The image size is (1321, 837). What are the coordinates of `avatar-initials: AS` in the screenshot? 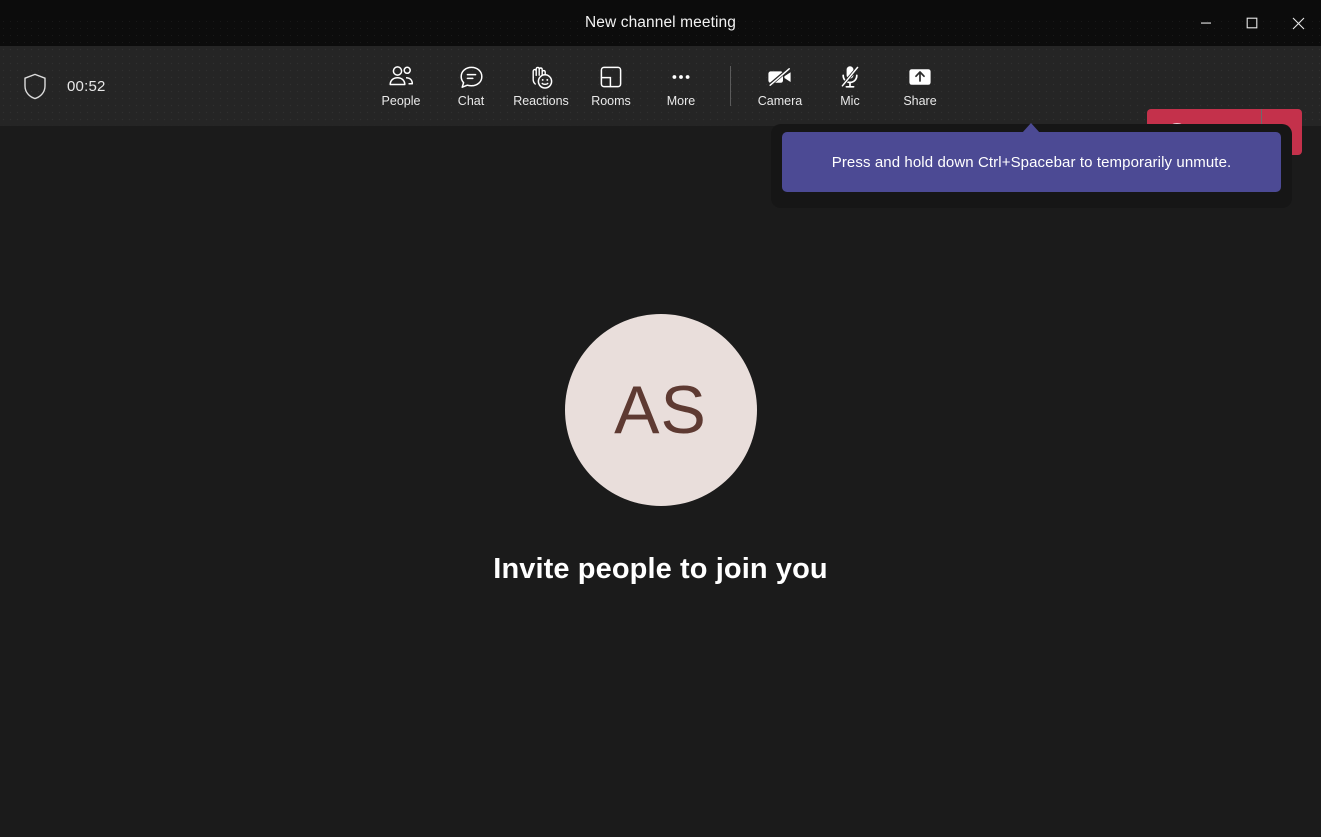 It's located at (660, 410).